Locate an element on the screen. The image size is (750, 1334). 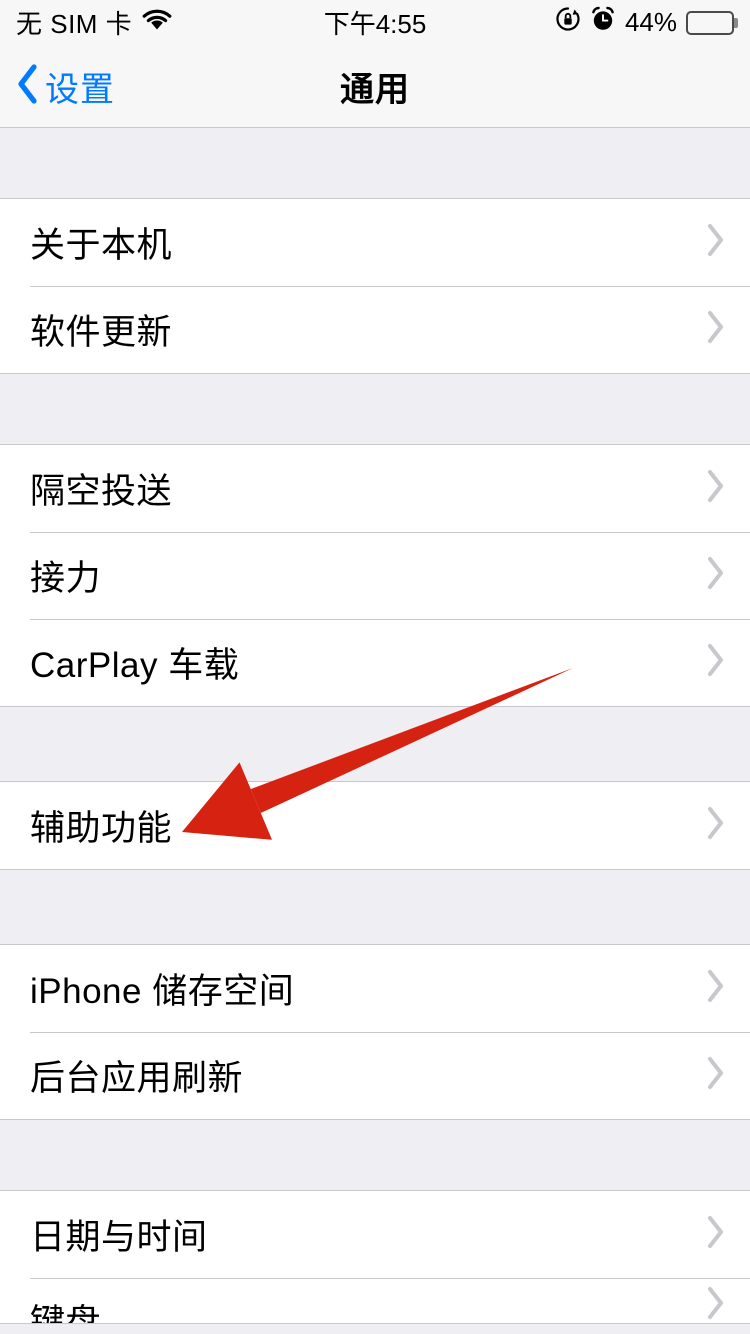
back-button: 设置 is located at coordinates (57, 86).